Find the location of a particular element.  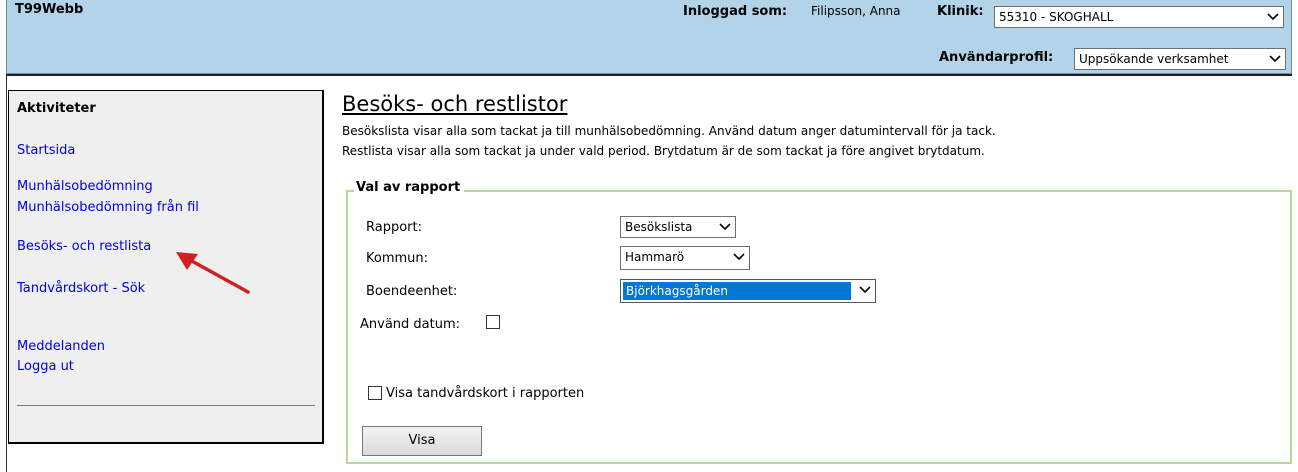

app-title: T99Webb is located at coordinates (49, 9).